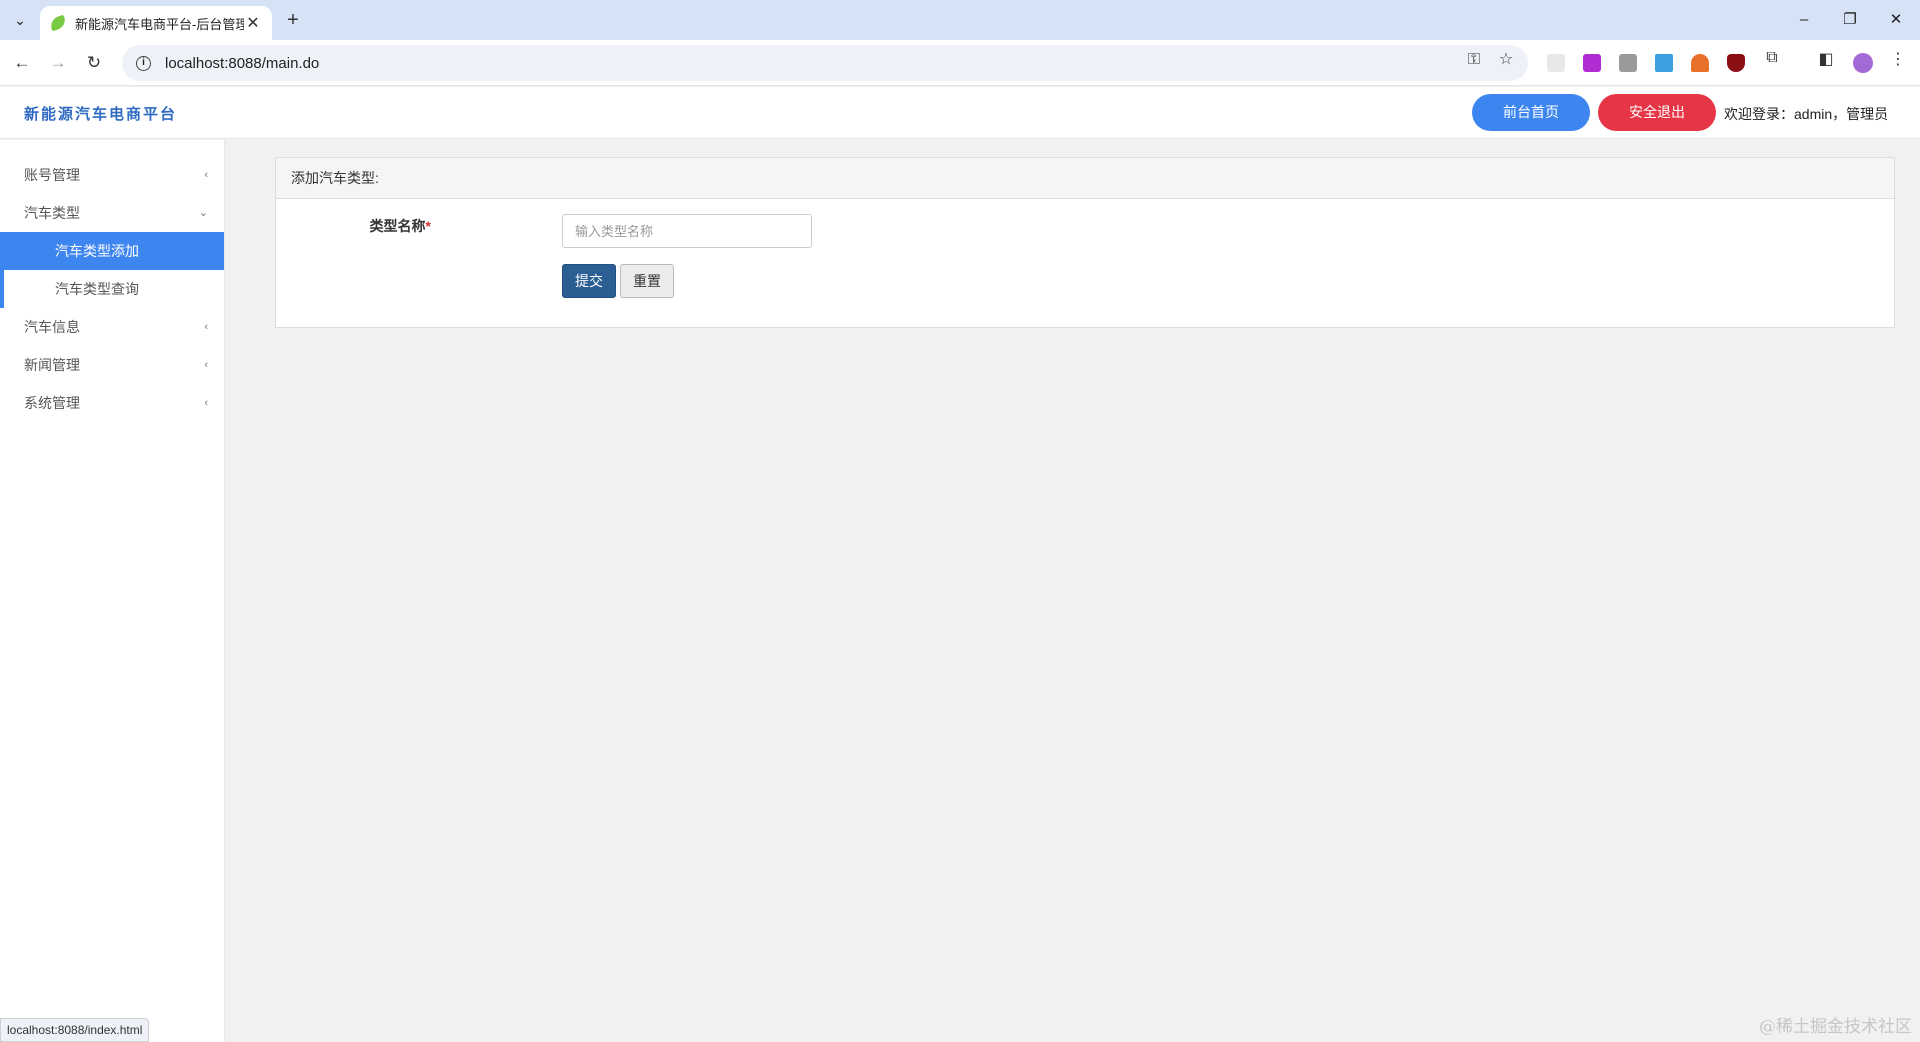 The width and height of the screenshot is (1920, 1042). I want to click on sidebar-item-label: 汽车信息, so click(52, 327).